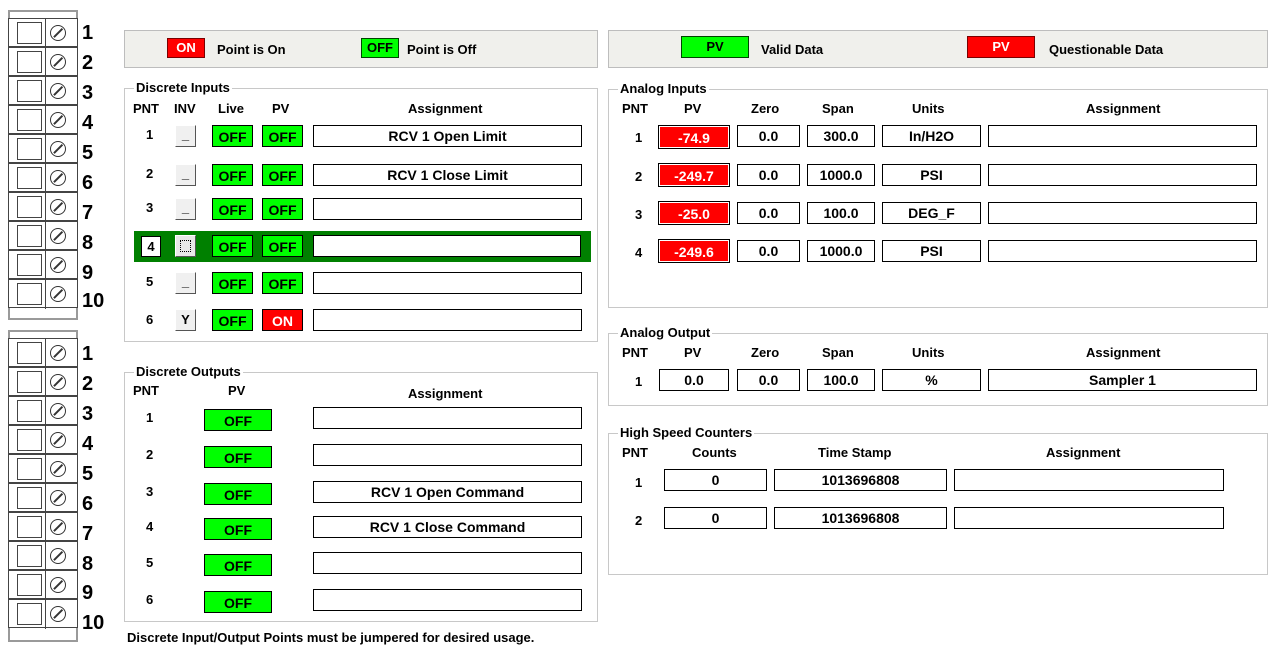 The width and height of the screenshot is (1268, 647). Describe the element at coordinates (1122, 380) in the screenshot. I see `ao-assignment-field: Sampler 1` at that location.